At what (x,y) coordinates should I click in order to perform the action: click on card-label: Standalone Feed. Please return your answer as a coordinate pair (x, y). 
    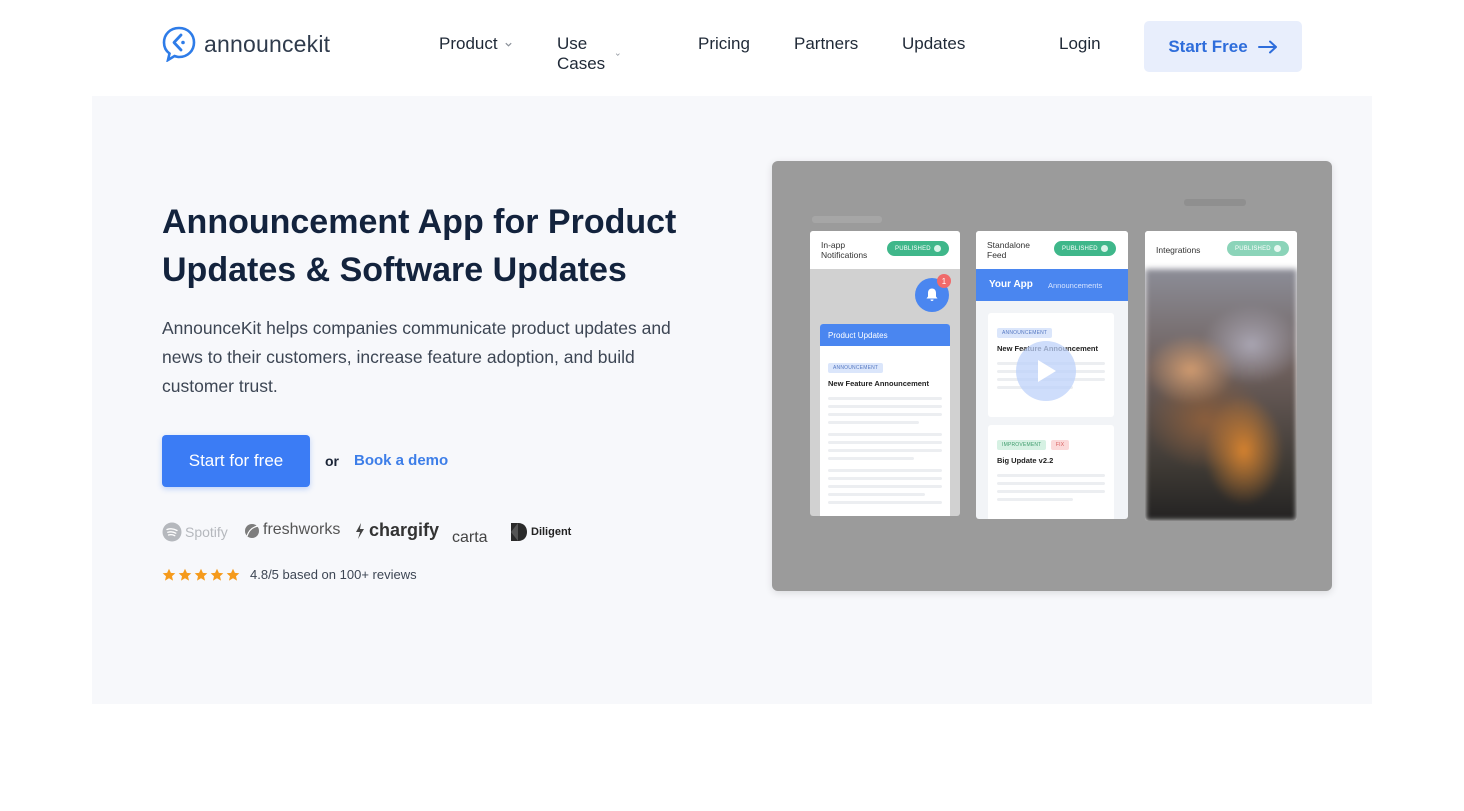
    Looking at the image, I should click on (1009, 250).